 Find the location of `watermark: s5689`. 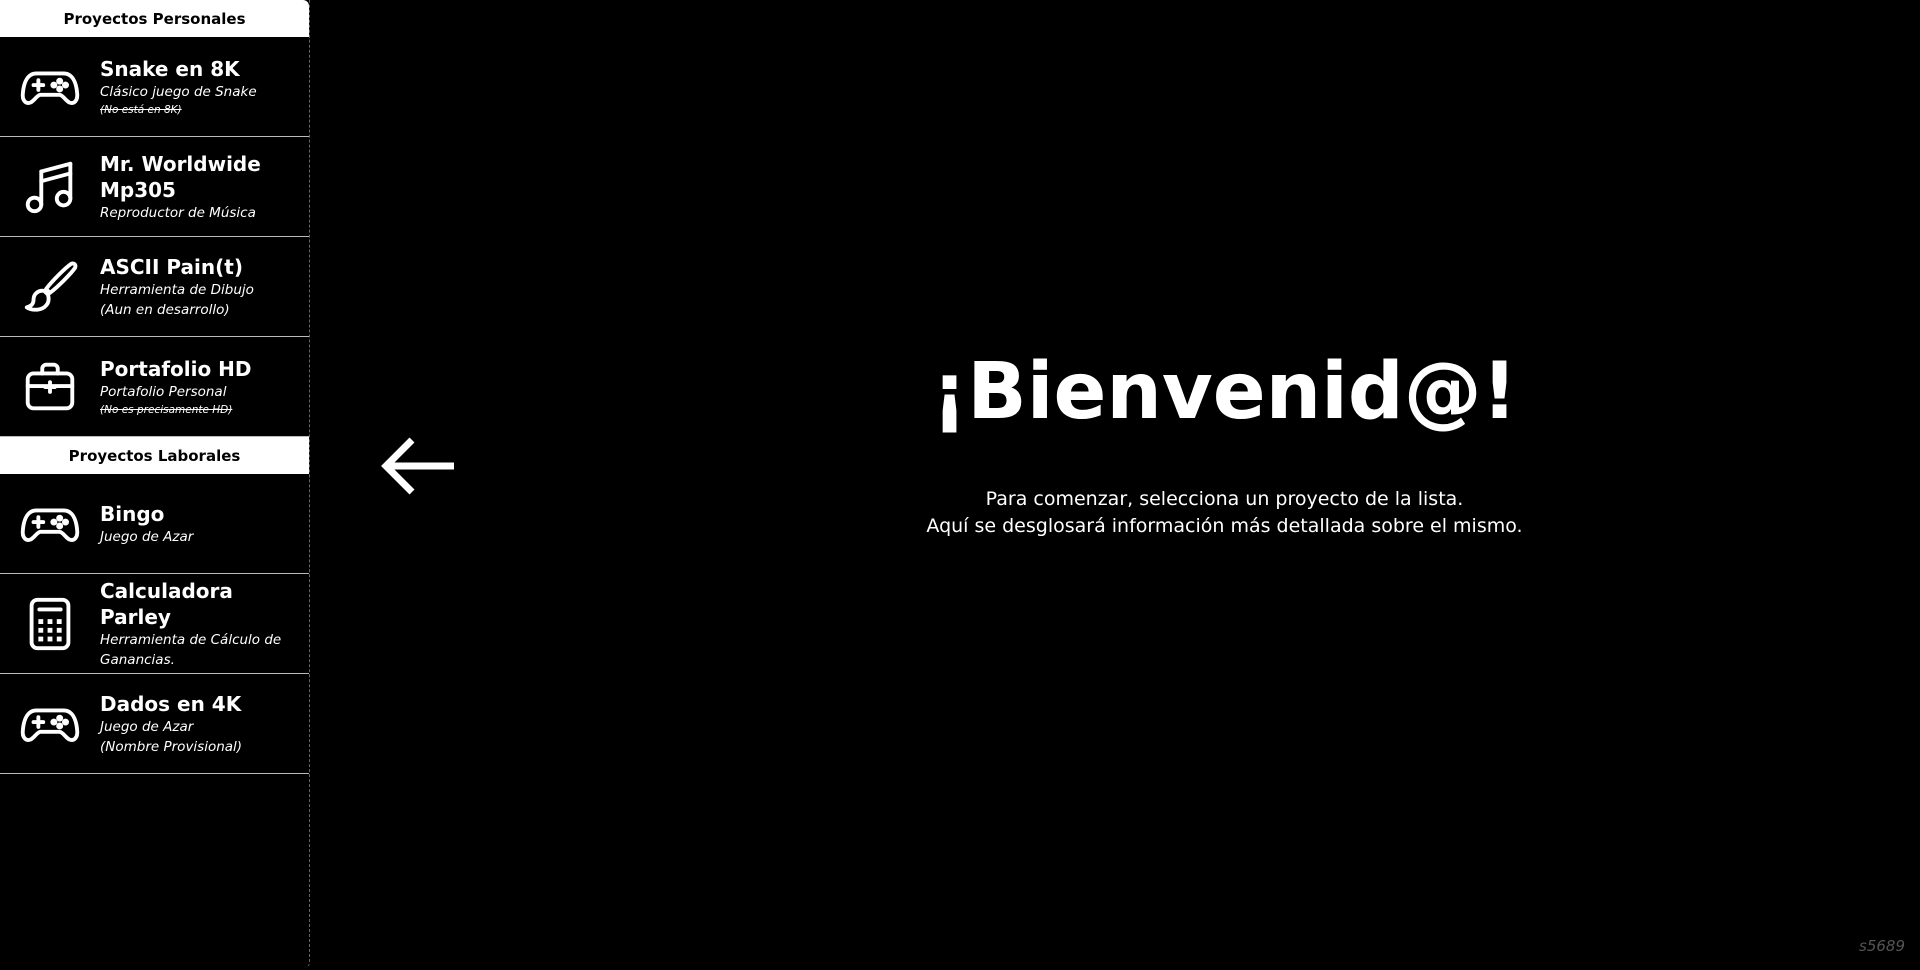

watermark: s5689 is located at coordinates (1882, 946).